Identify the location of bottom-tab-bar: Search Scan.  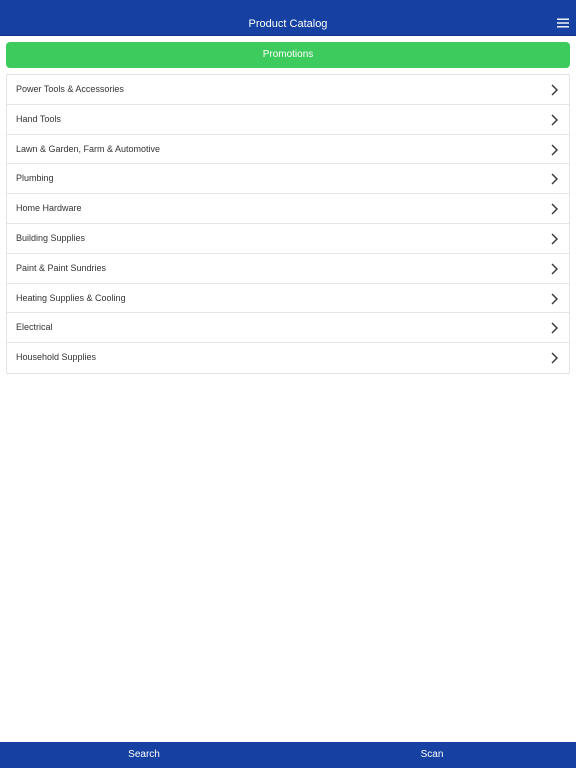
(288, 755).